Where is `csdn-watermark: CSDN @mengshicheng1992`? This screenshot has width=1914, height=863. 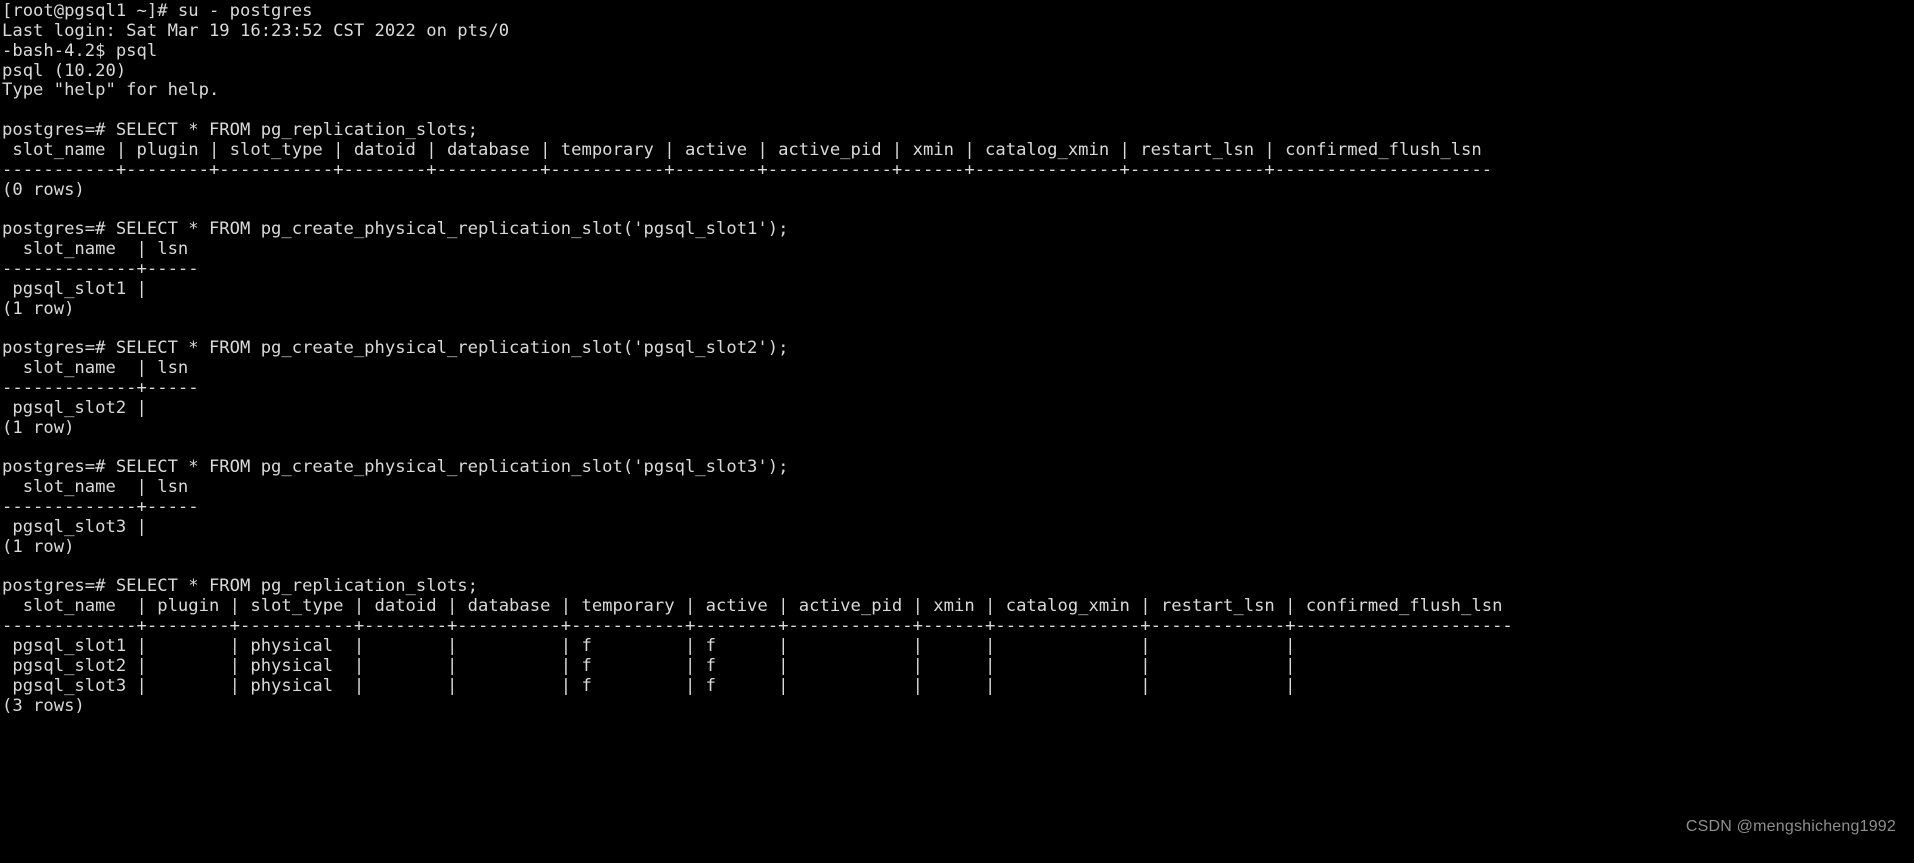 csdn-watermark: CSDN @mengshicheng1992 is located at coordinates (1790, 826).